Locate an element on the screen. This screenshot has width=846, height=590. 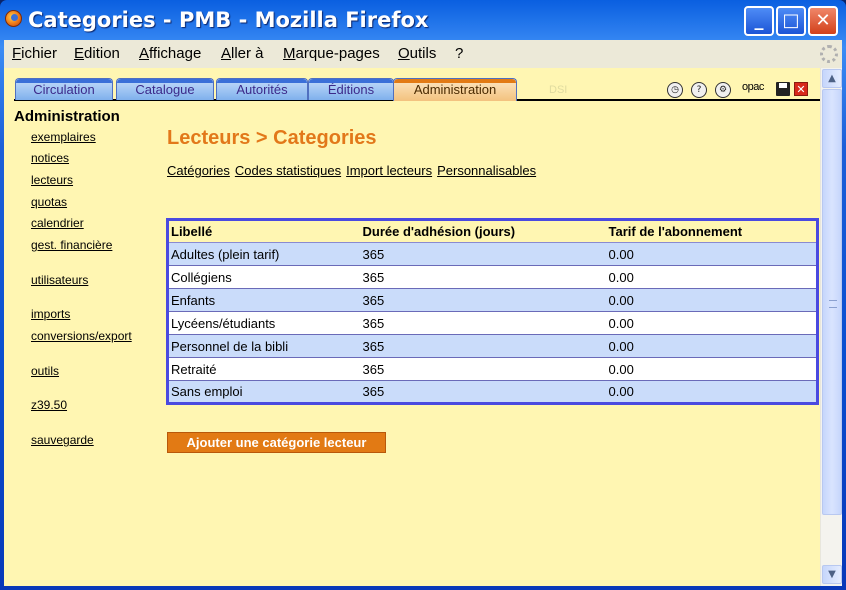
grip-icon is located at coordinates (833, 304).